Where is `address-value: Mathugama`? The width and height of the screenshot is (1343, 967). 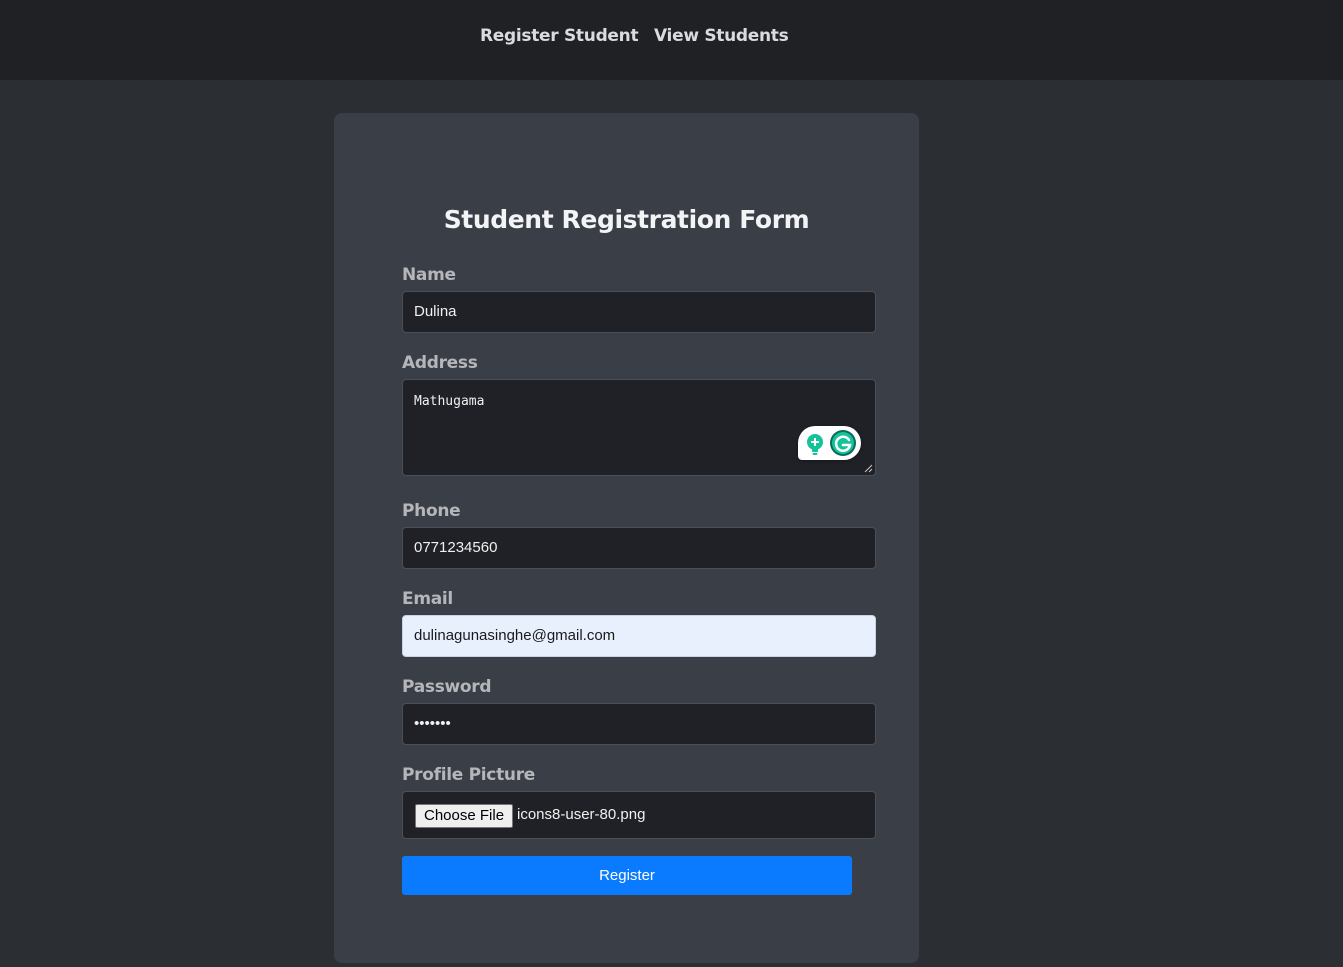
address-value: Mathugama is located at coordinates (449, 401).